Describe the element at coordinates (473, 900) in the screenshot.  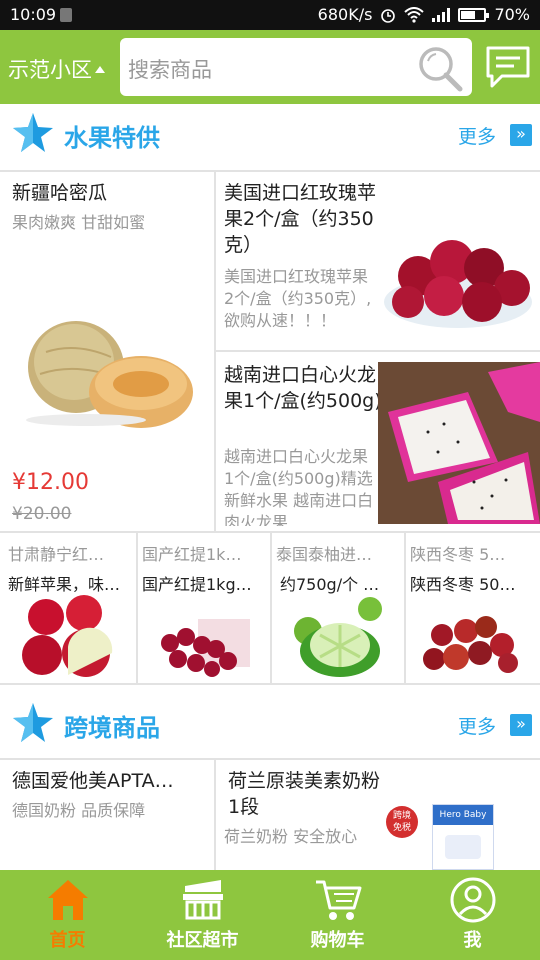
I see `profile-icon` at that location.